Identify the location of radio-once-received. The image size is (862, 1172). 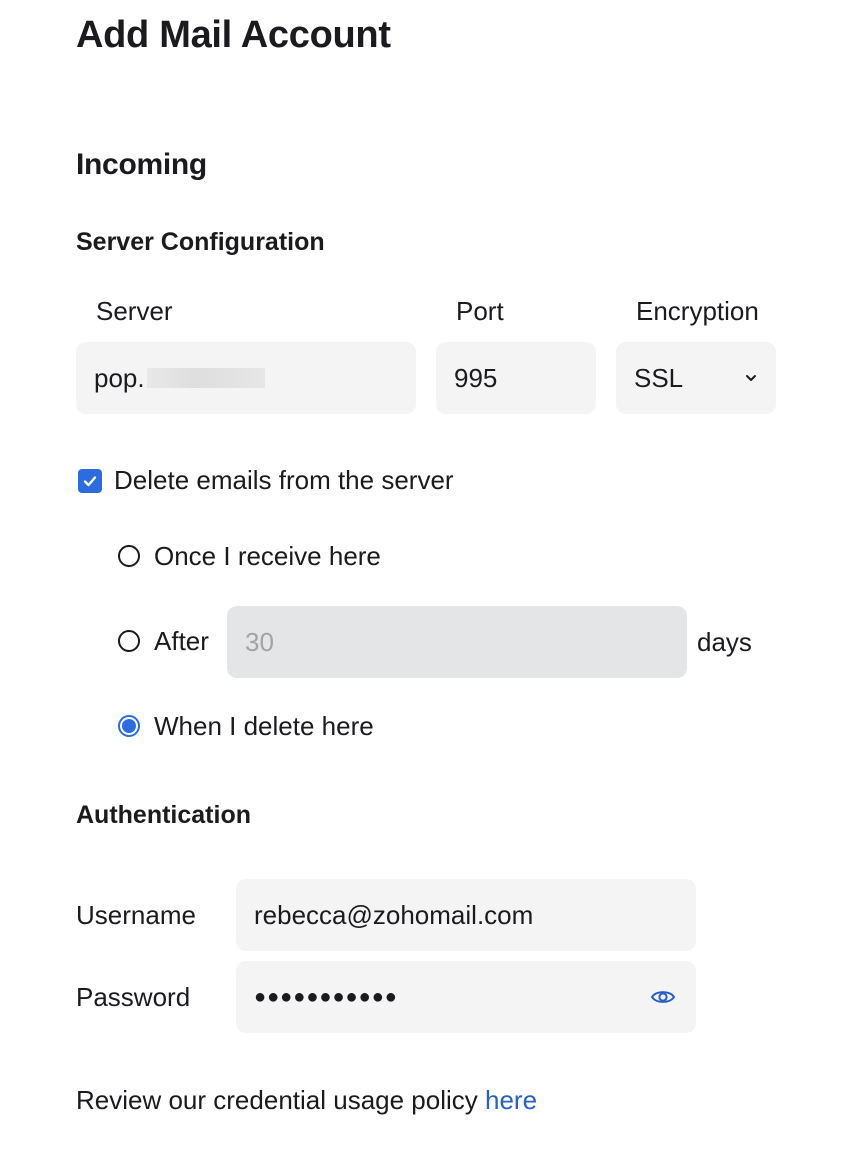
(129, 556).